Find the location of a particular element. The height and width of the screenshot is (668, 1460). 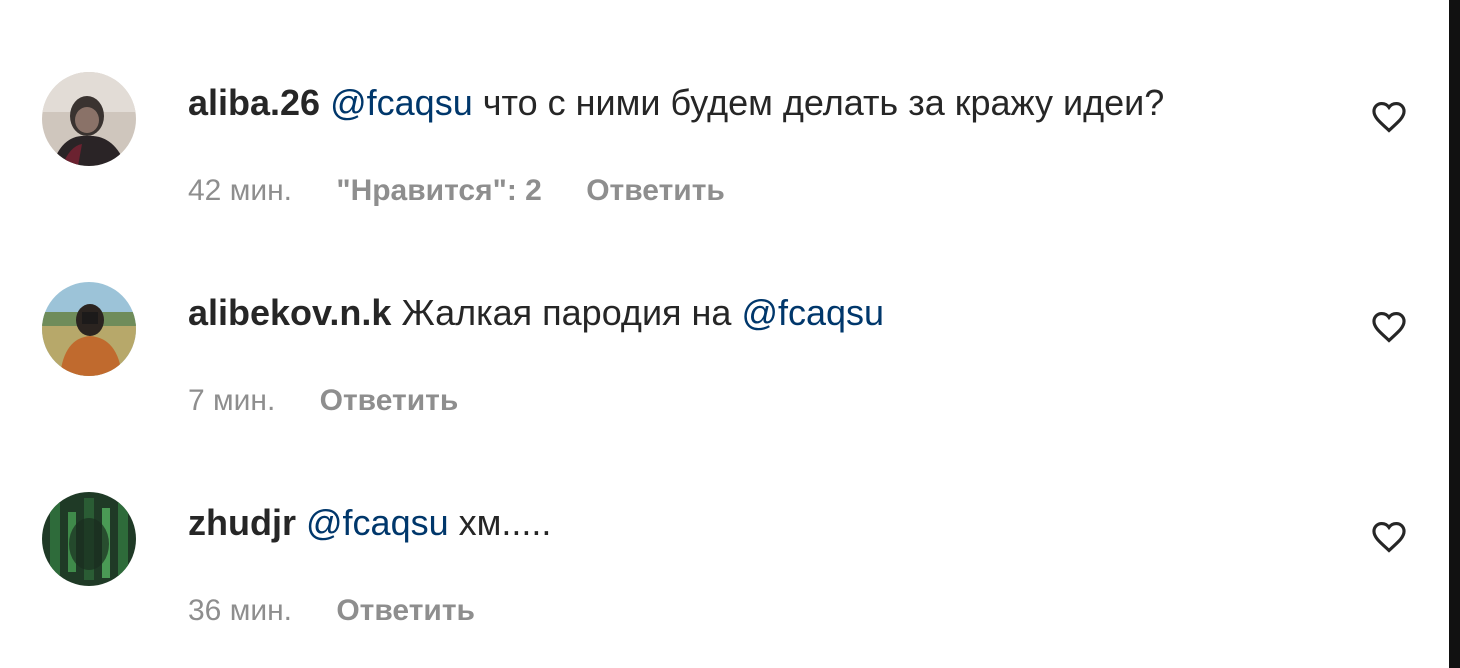

comment-meta: 7 мин. Ответить is located at coordinates (341, 401).